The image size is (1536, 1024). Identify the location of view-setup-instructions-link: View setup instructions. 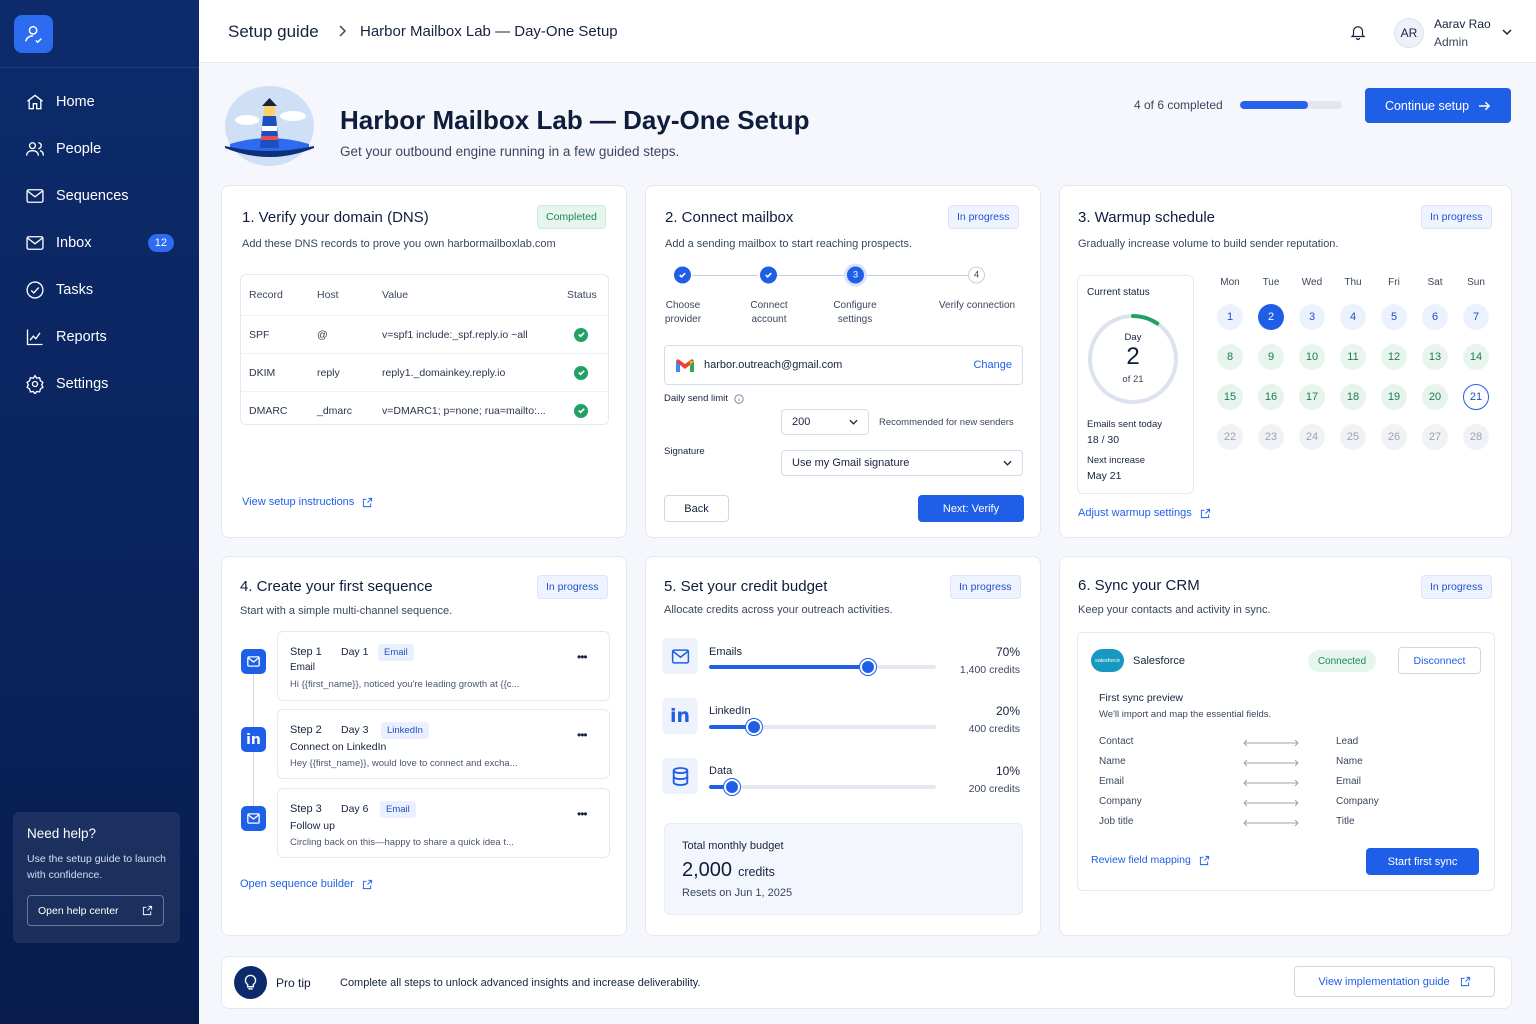
(307, 502).